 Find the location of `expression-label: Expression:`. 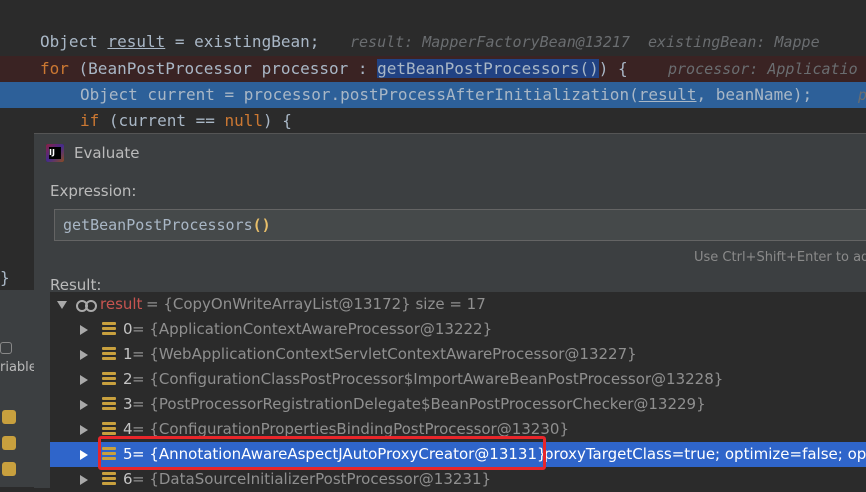

expression-label: Expression: is located at coordinates (93, 191).